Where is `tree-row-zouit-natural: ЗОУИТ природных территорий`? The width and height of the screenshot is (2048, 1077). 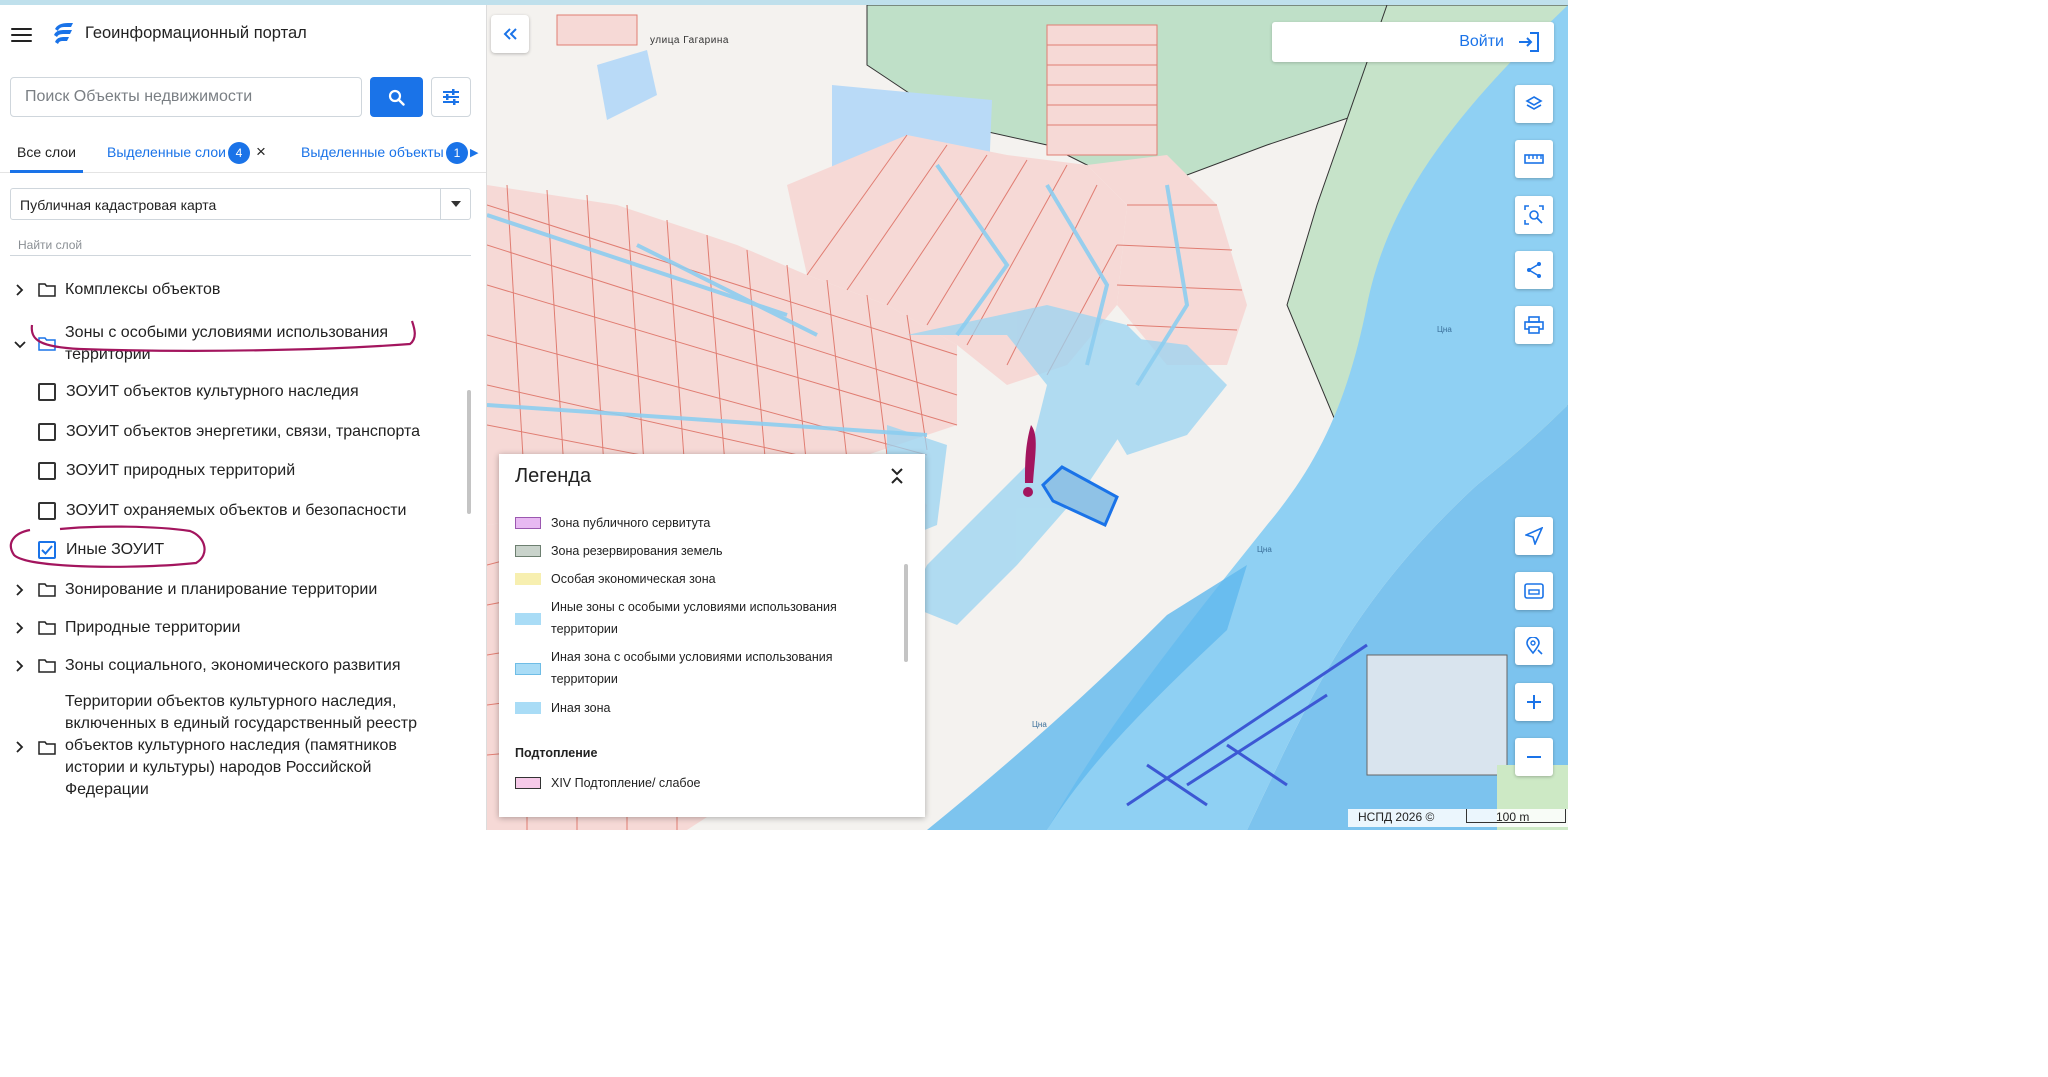
tree-row-zouit-natural: ЗОУИТ природных территорий is located at coordinates (235, 471).